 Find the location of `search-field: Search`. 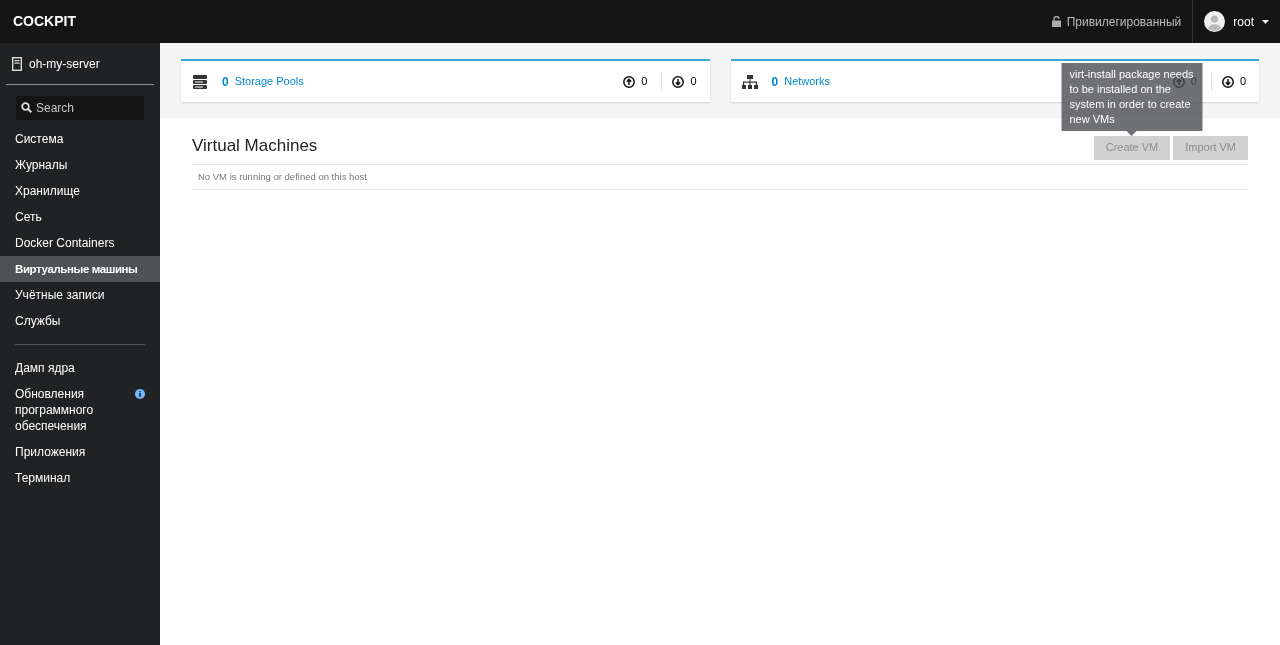

search-field: Search is located at coordinates (80, 108).